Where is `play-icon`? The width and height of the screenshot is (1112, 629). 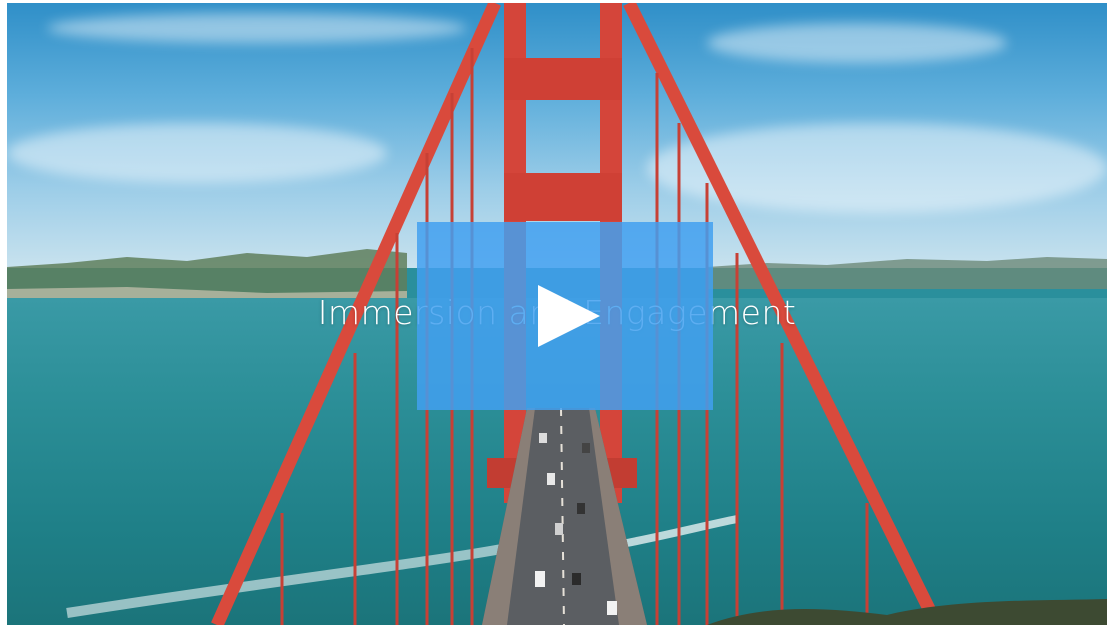 play-icon is located at coordinates (569, 316).